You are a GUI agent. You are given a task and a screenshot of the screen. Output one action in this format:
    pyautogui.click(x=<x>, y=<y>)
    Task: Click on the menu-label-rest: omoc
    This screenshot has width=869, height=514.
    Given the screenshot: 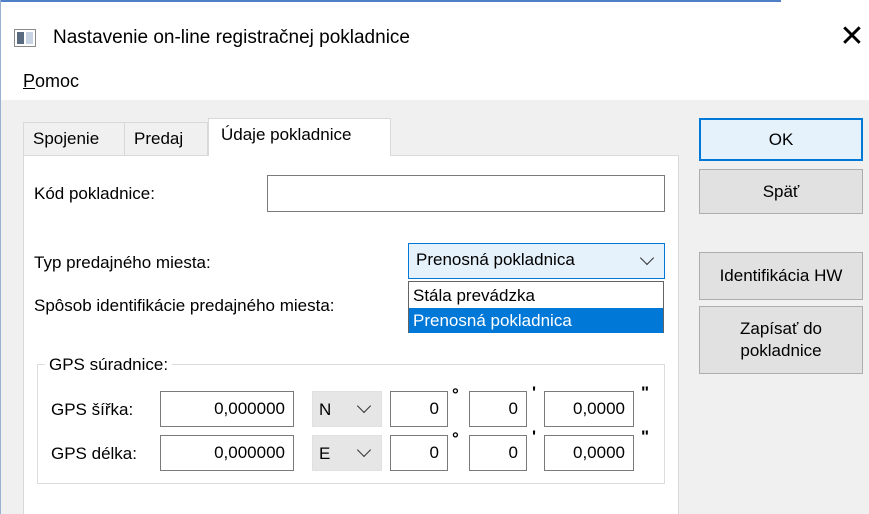 What is the action you would take?
    pyautogui.click(x=57, y=81)
    